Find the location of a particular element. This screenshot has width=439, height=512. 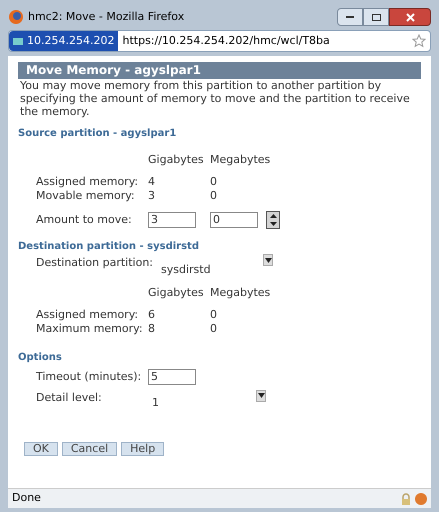

field-label: Timeout (minutes): is located at coordinates (89, 377).